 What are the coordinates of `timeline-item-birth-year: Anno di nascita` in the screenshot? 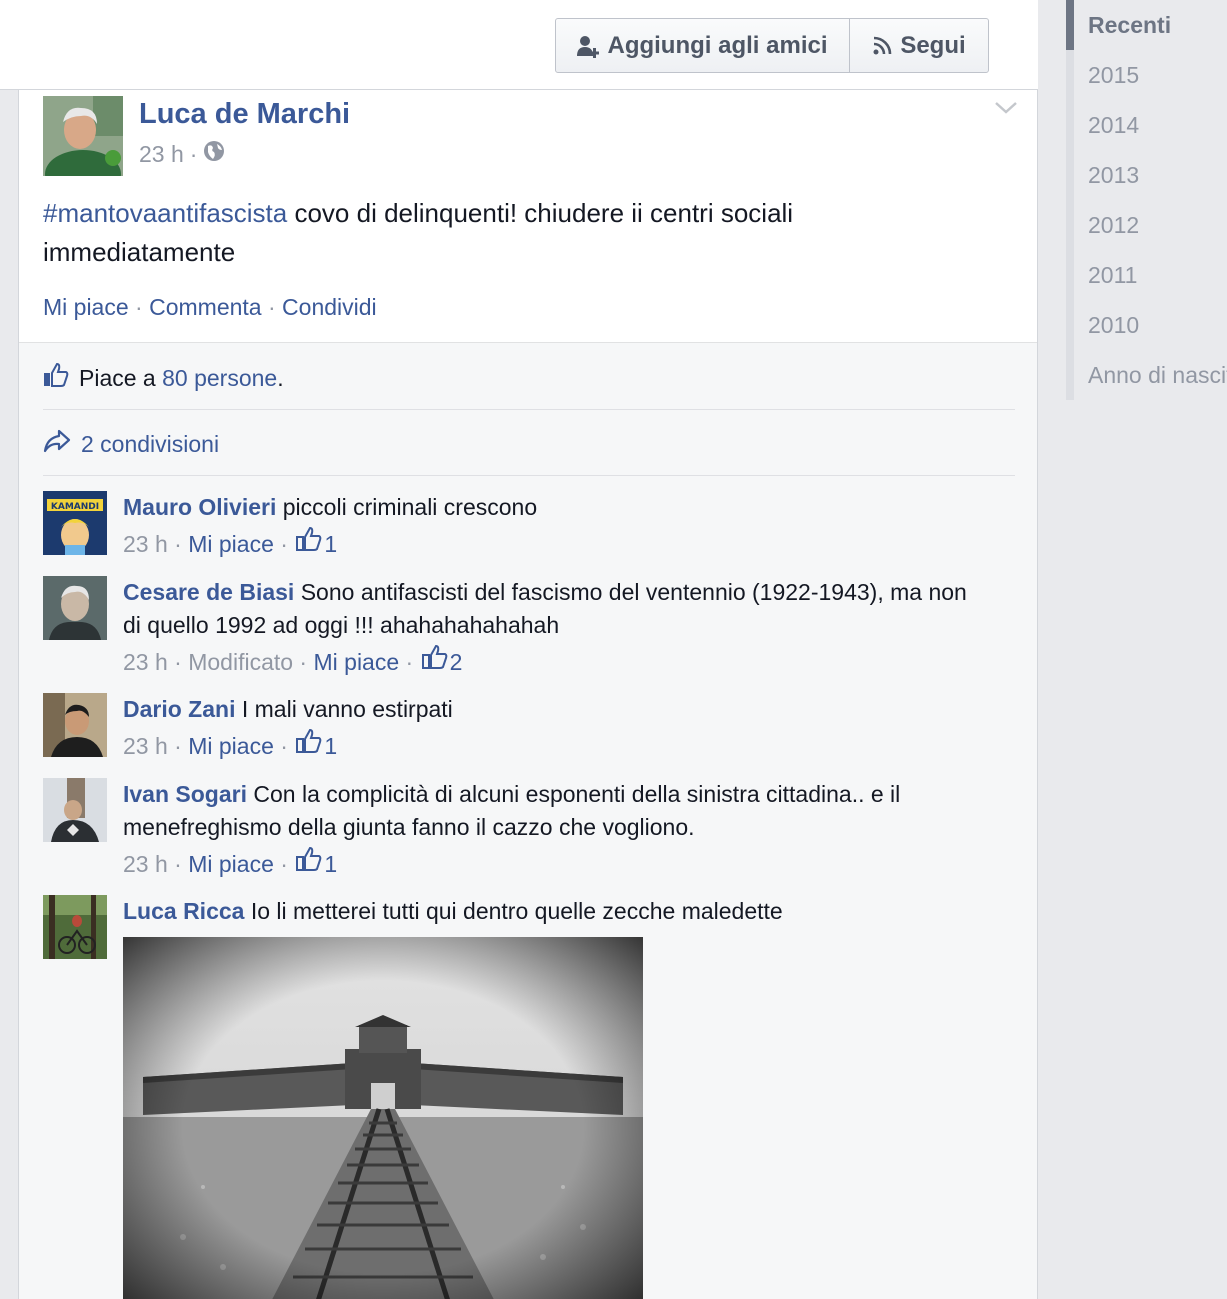 It's located at (1146, 375).